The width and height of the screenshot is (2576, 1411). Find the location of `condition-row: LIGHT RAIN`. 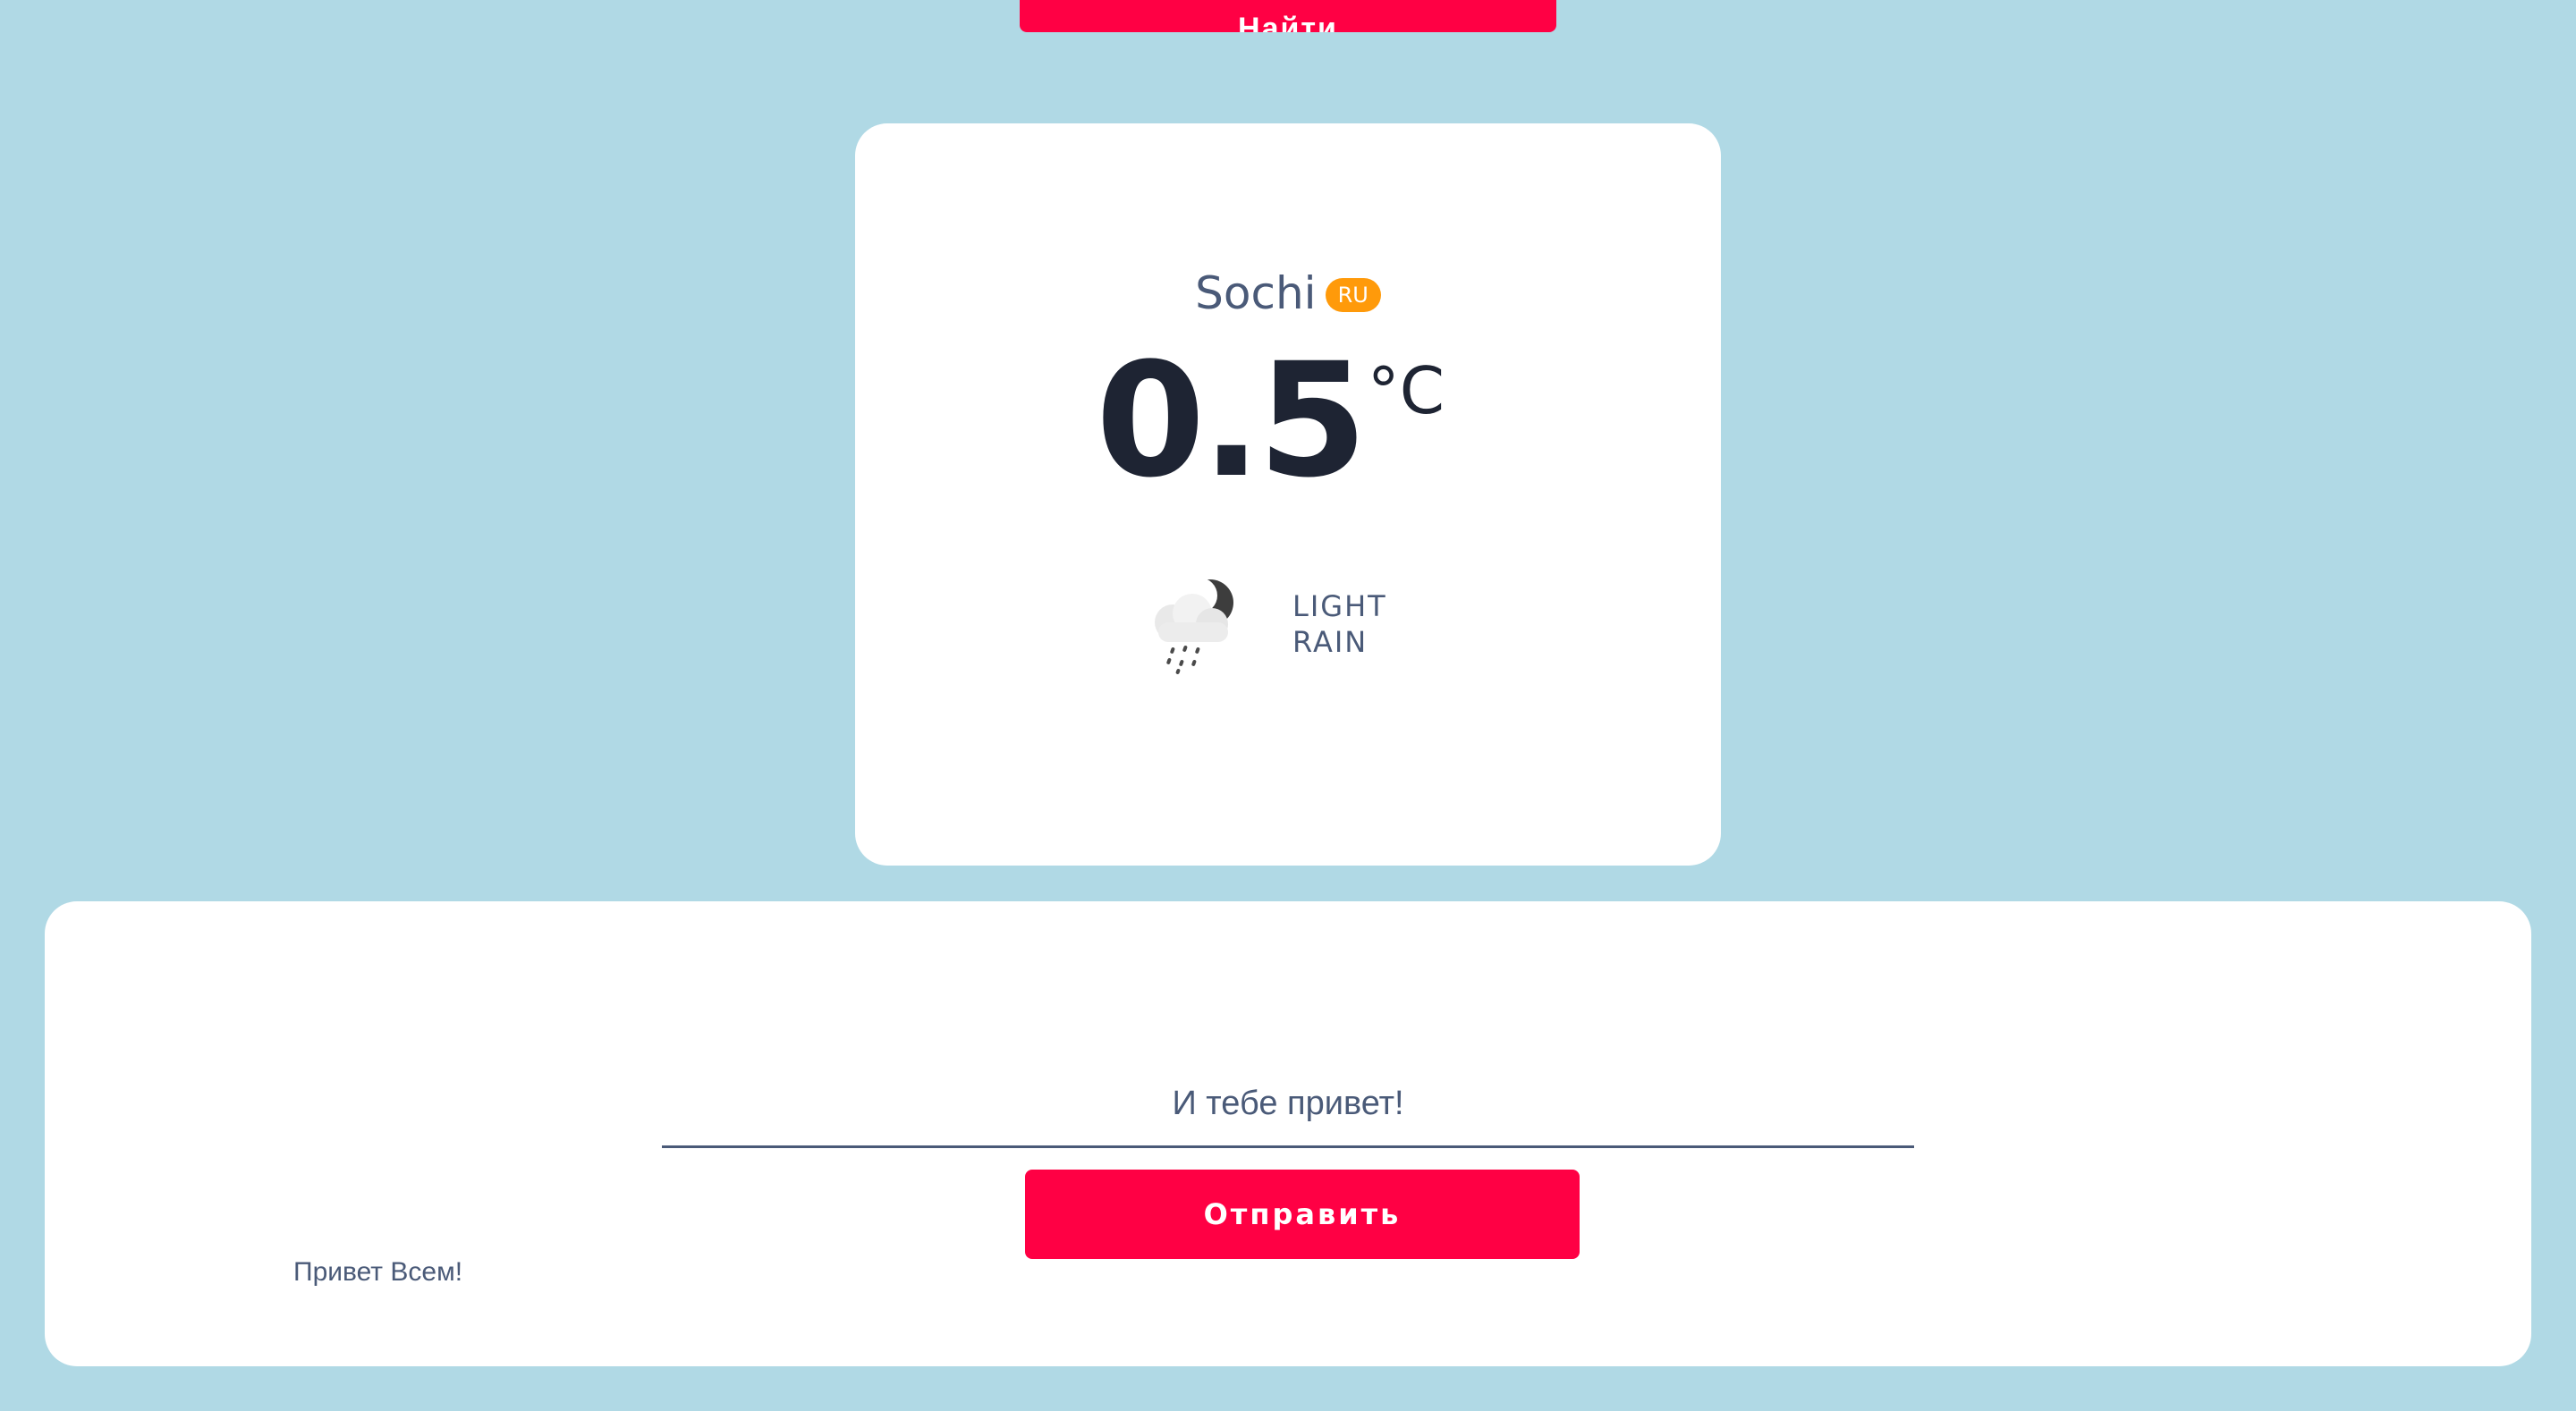

condition-row: LIGHT RAIN is located at coordinates (1288, 624).